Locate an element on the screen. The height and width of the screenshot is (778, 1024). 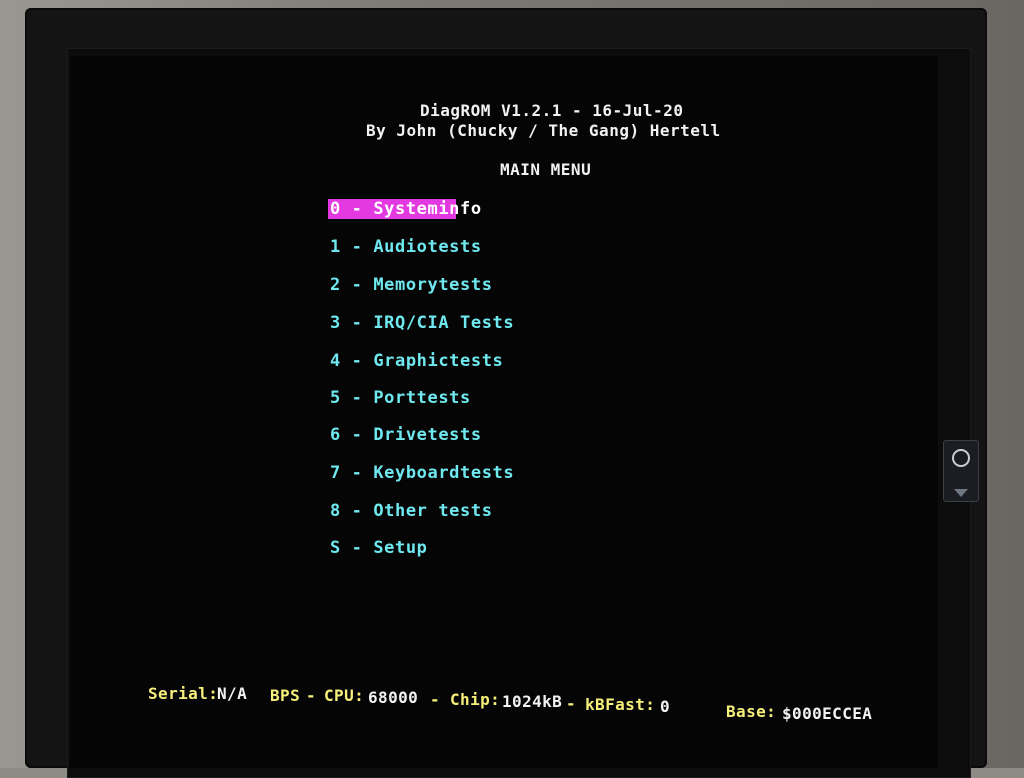
menu-item-keyboardtests: 7 - Keyboardtests is located at coordinates (422, 473).